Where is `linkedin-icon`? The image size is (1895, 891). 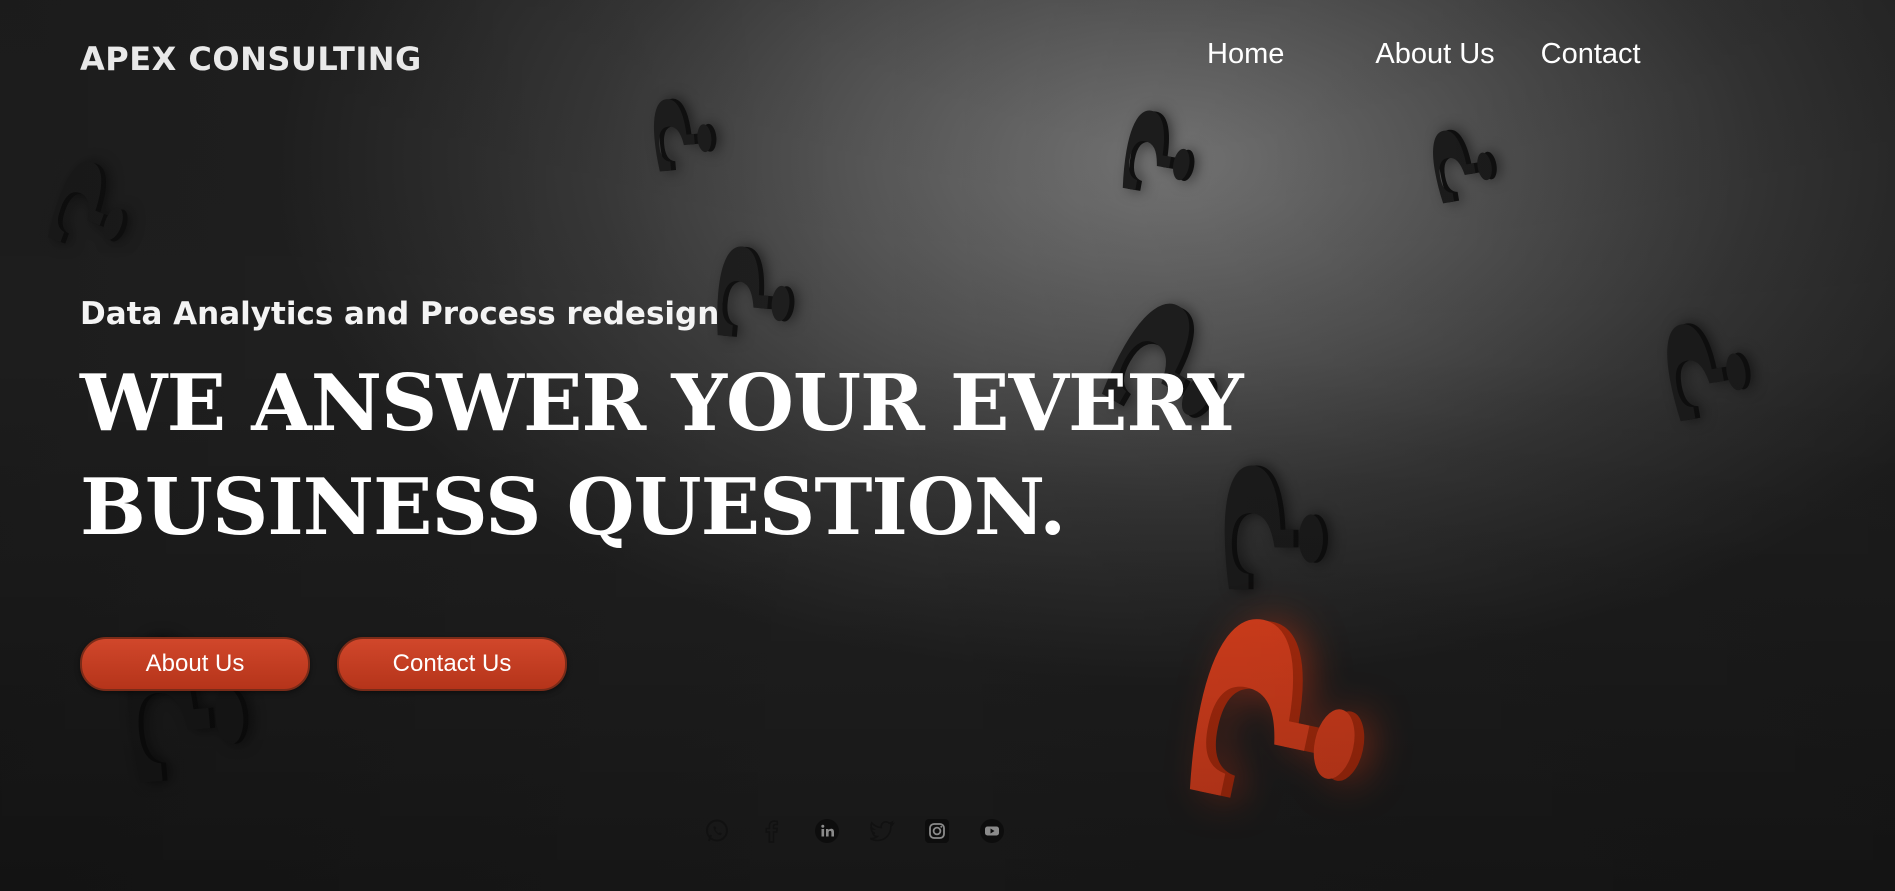 linkedin-icon is located at coordinates (827, 831).